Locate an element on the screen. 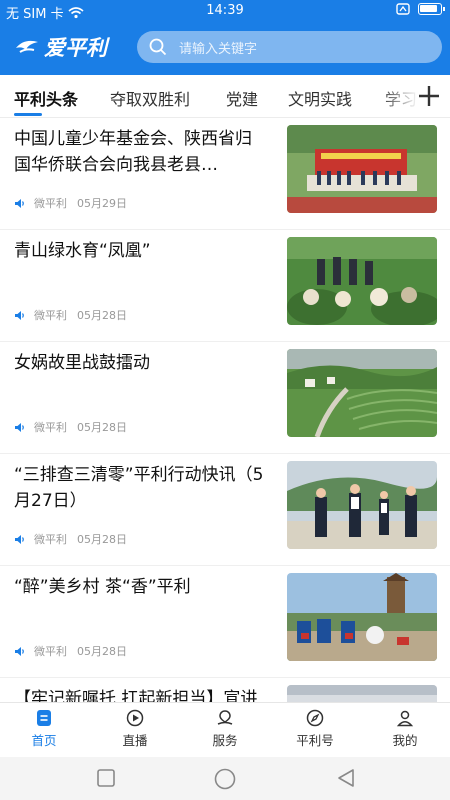 The image size is (450, 800). service-icon is located at coordinates (225, 717).